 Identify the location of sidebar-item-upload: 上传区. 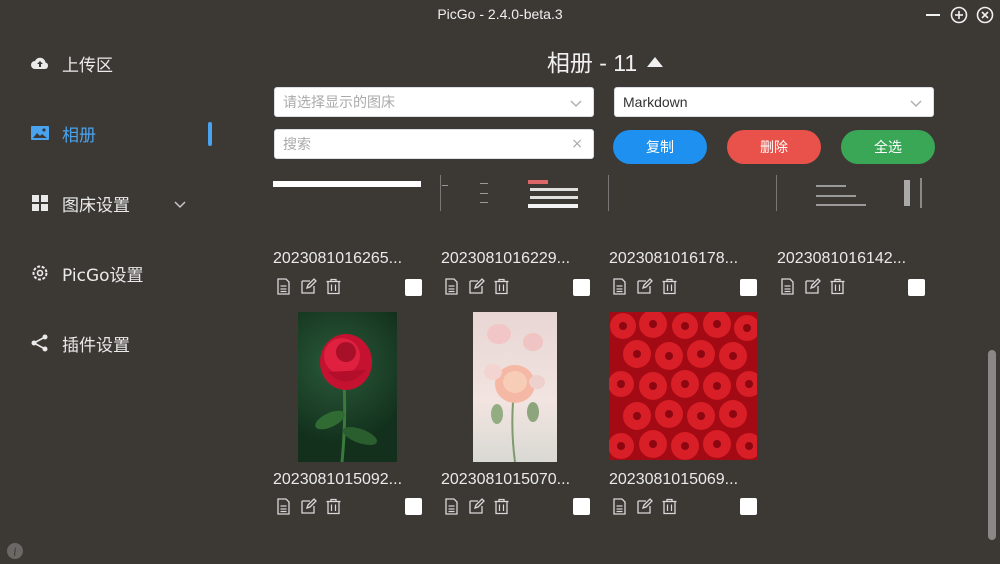
(71, 63).